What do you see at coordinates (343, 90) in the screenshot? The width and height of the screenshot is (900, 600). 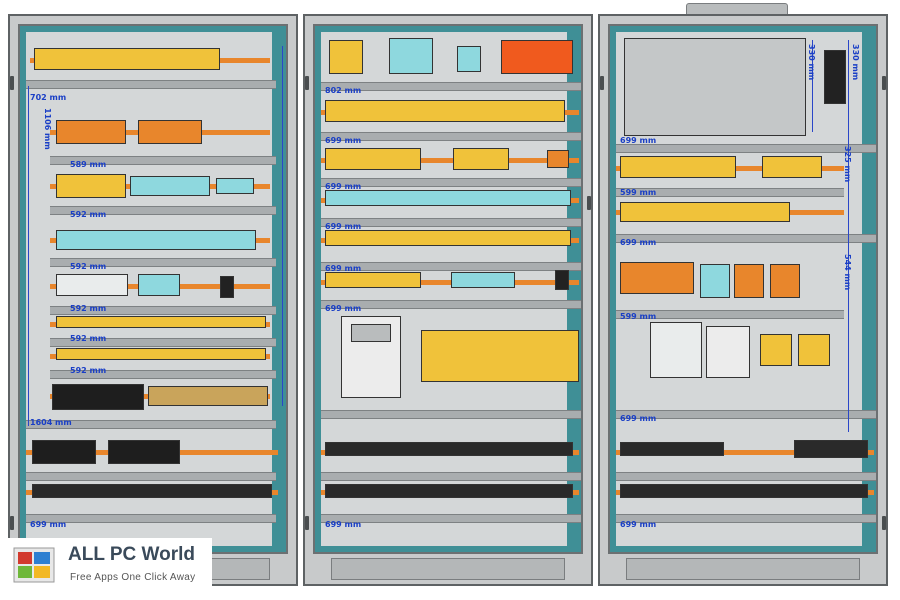 I see `dimension-label: 802 mm` at bounding box center [343, 90].